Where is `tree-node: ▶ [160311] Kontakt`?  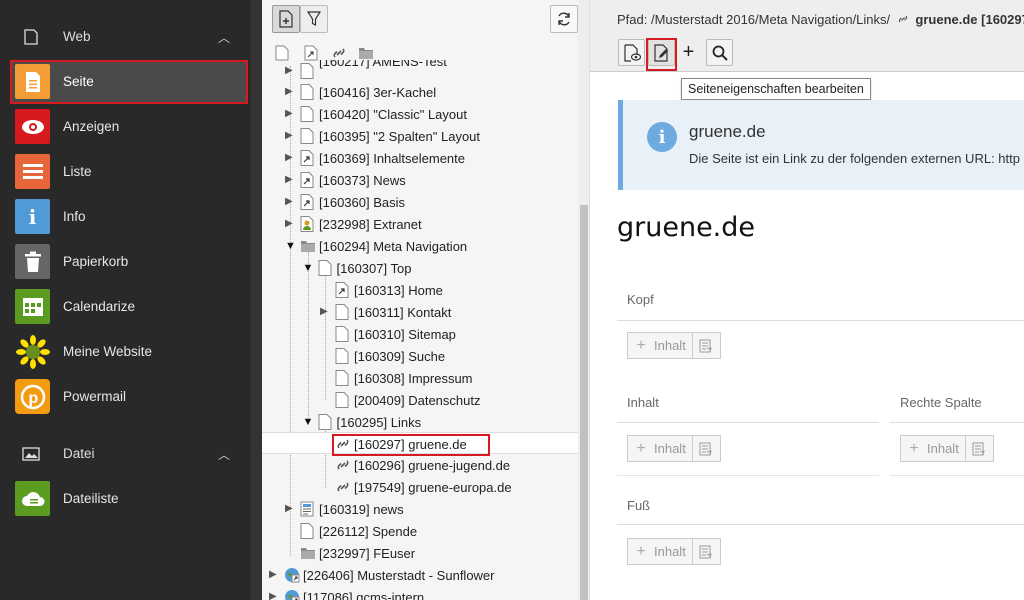
tree-node: ▶ [160311] Kontakt is located at coordinates (420, 312).